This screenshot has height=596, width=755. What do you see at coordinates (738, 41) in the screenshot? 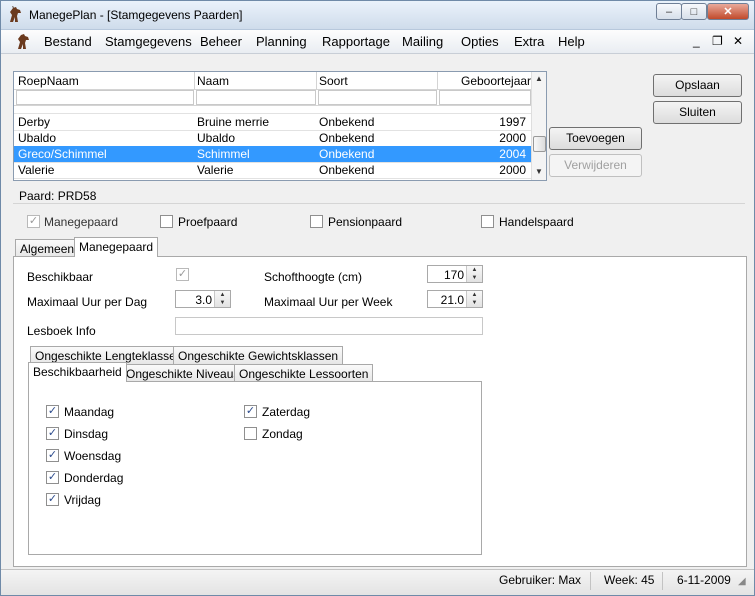
I see `mdi-close-button: ✕` at bounding box center [738, 41].